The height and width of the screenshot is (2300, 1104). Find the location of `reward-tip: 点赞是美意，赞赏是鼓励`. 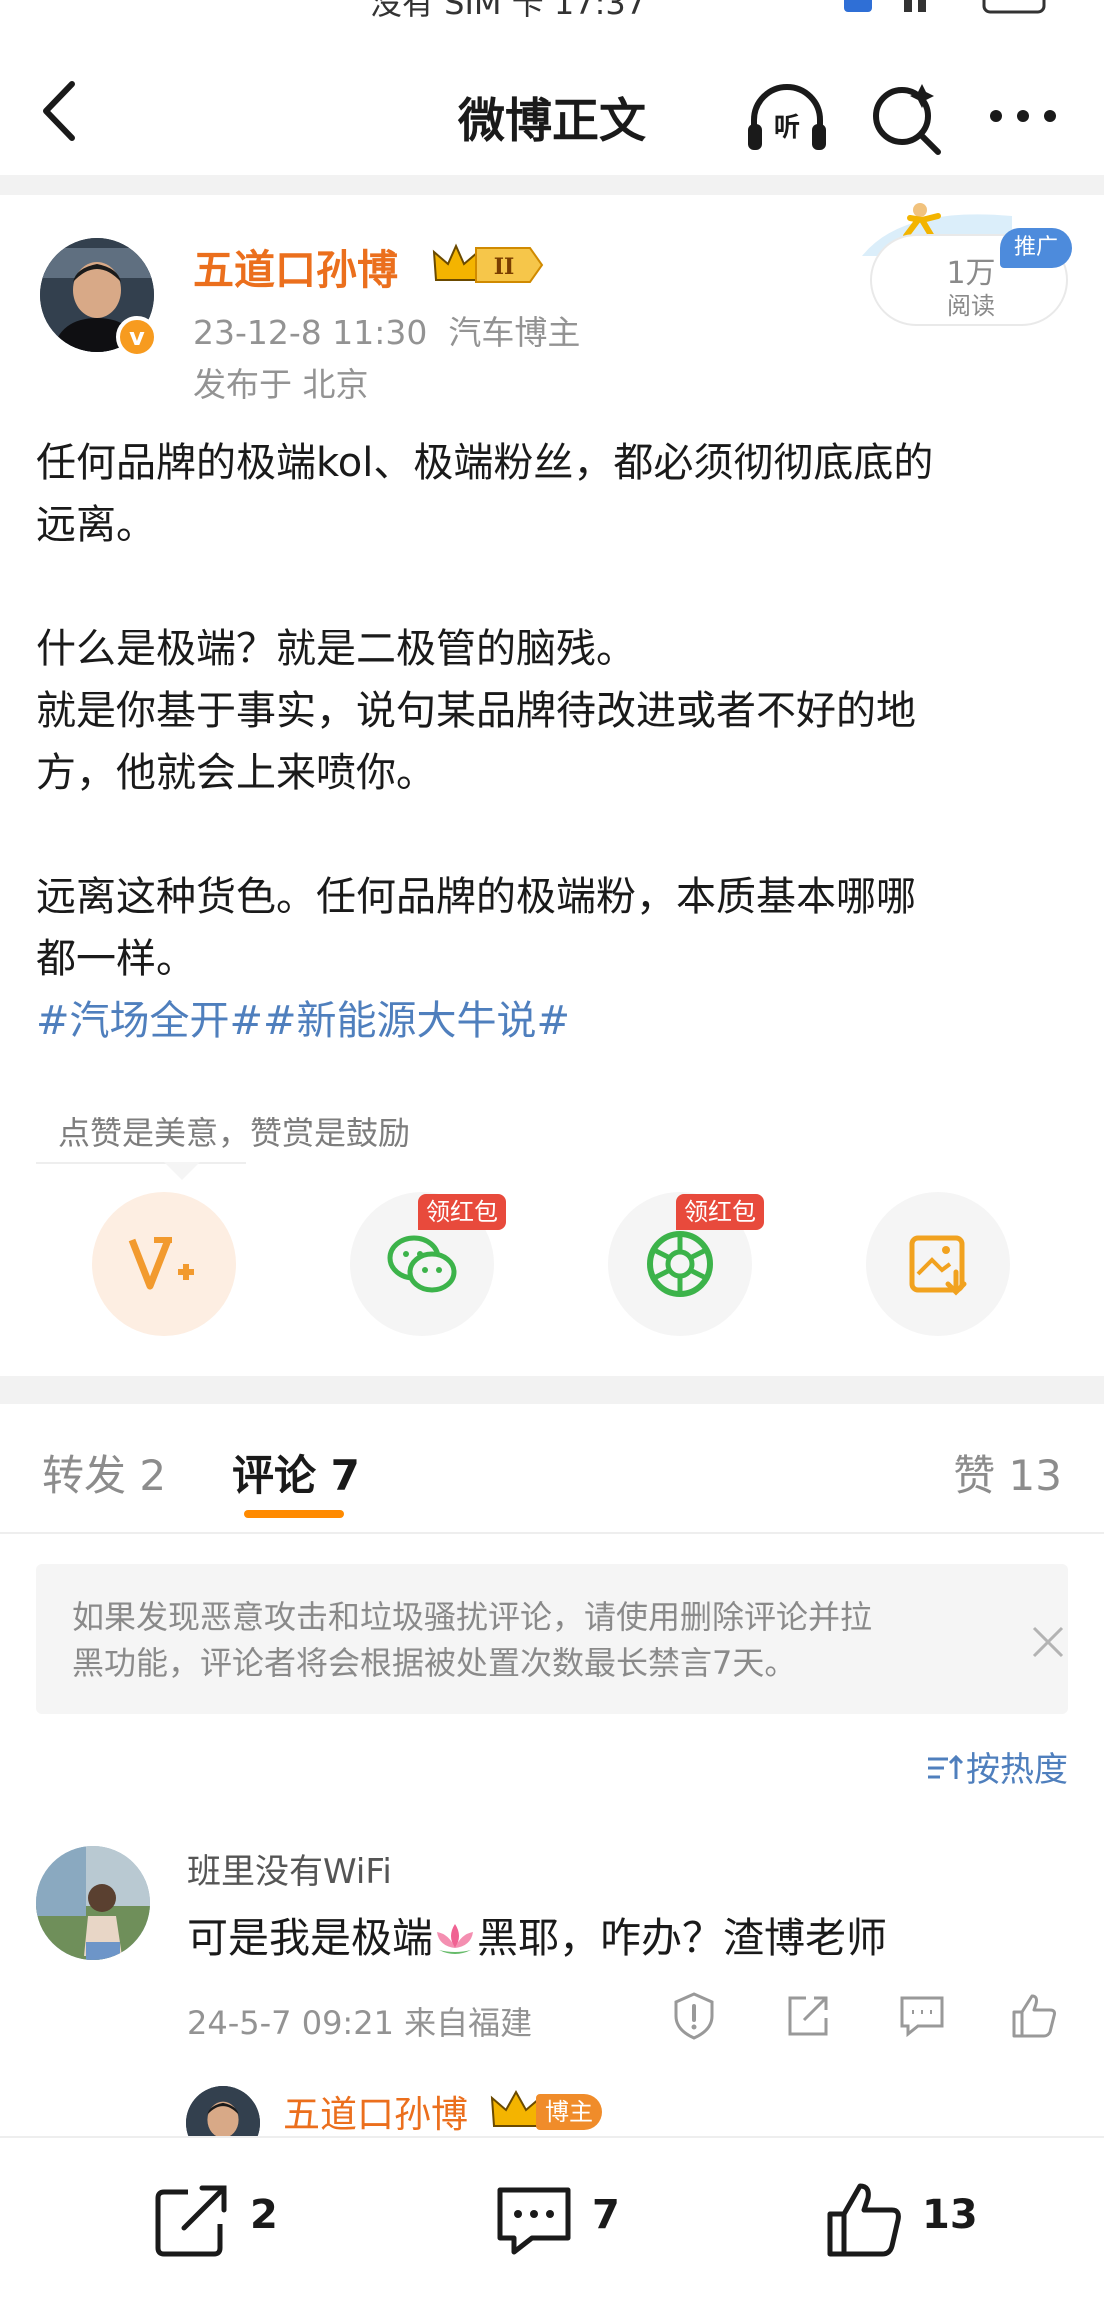

reward-tip: 点赞是美意，赞赏是鼓励 is located at coordinates (223, 1140).